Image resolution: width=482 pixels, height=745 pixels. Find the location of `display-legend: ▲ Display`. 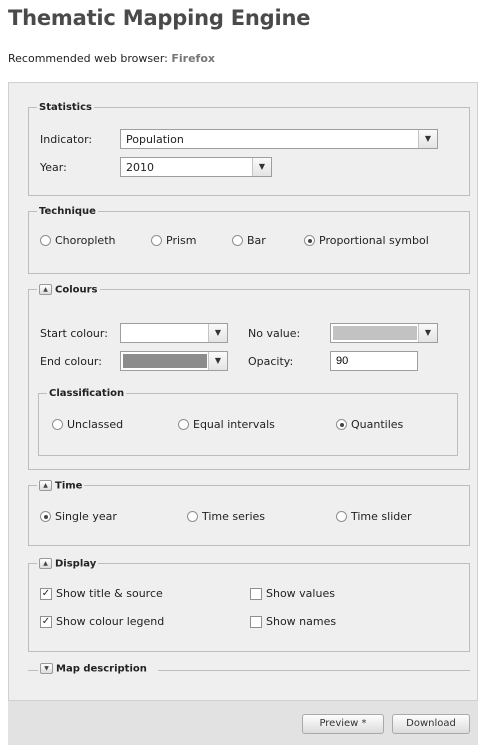

display-legend: ▲ Display is located at coordinates (67, 564).